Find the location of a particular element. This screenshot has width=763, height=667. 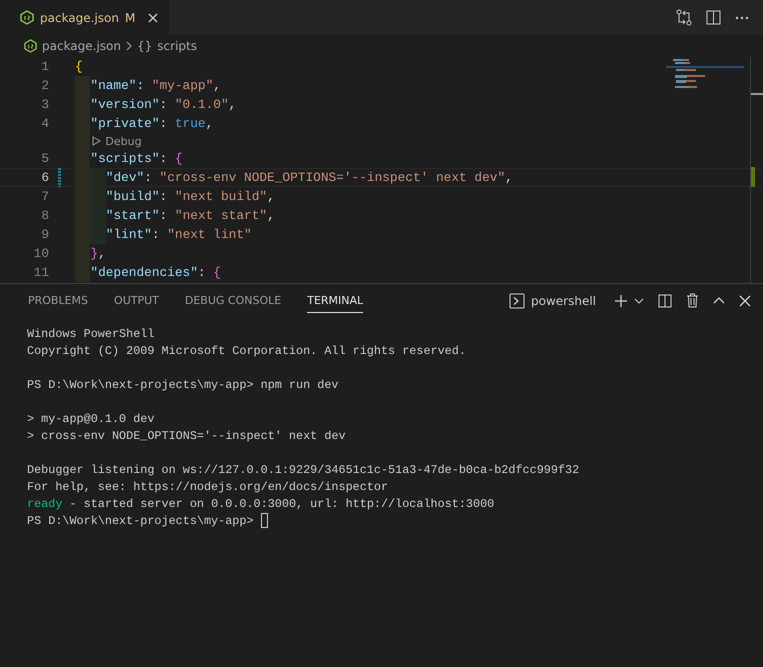

trash-icon is located at coordinates (692, 300).